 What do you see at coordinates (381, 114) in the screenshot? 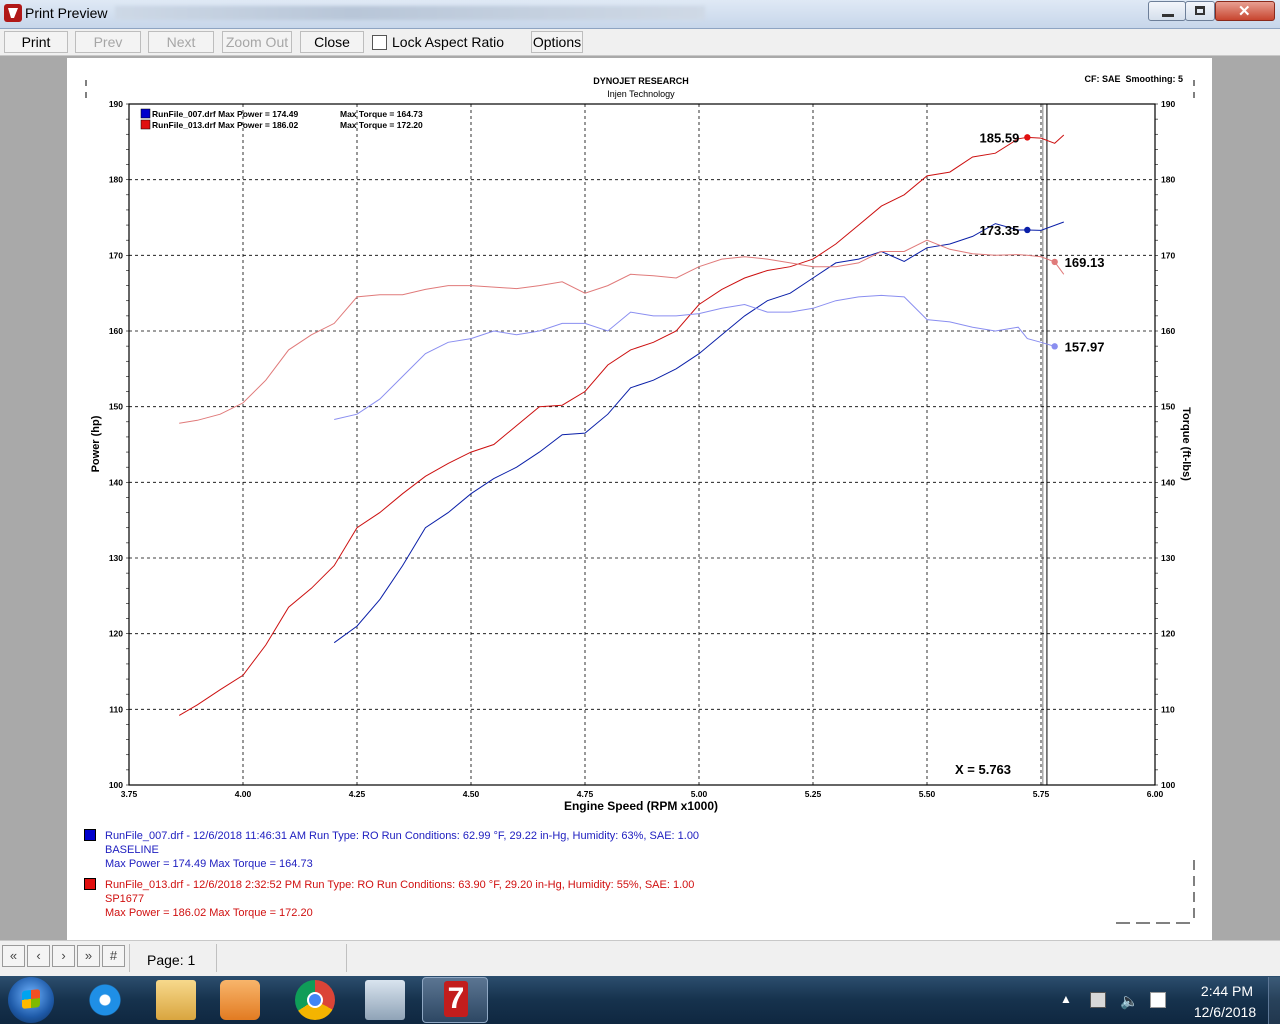
I see `legend-007-torque: Max Torque = 164.73` at bounding box center [381, 114].